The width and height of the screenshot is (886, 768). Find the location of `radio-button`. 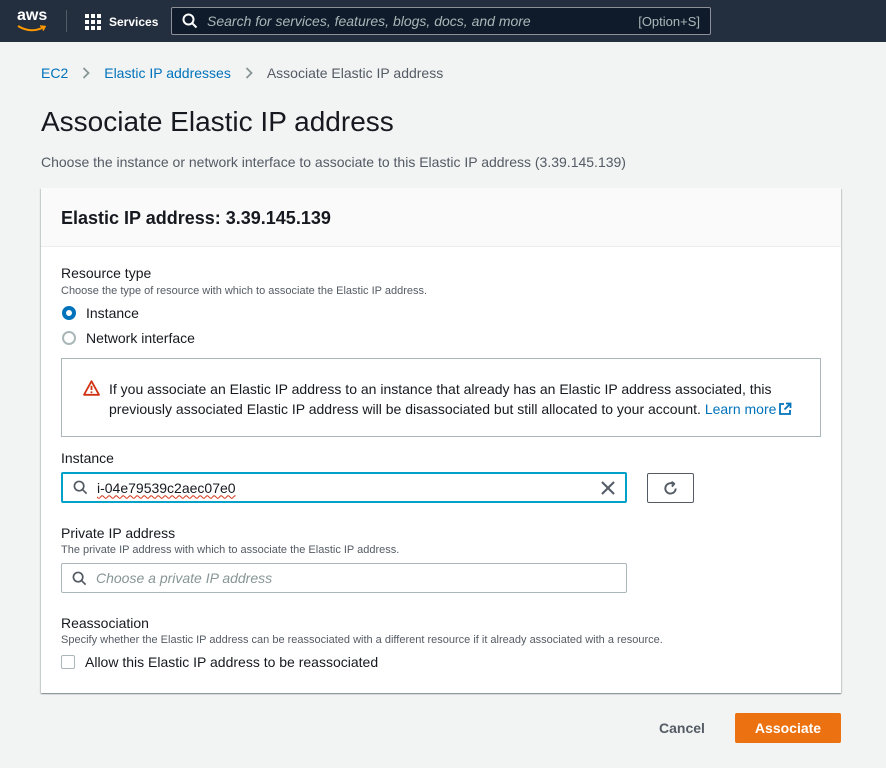

radio-button is located at coordinates (69, 338).